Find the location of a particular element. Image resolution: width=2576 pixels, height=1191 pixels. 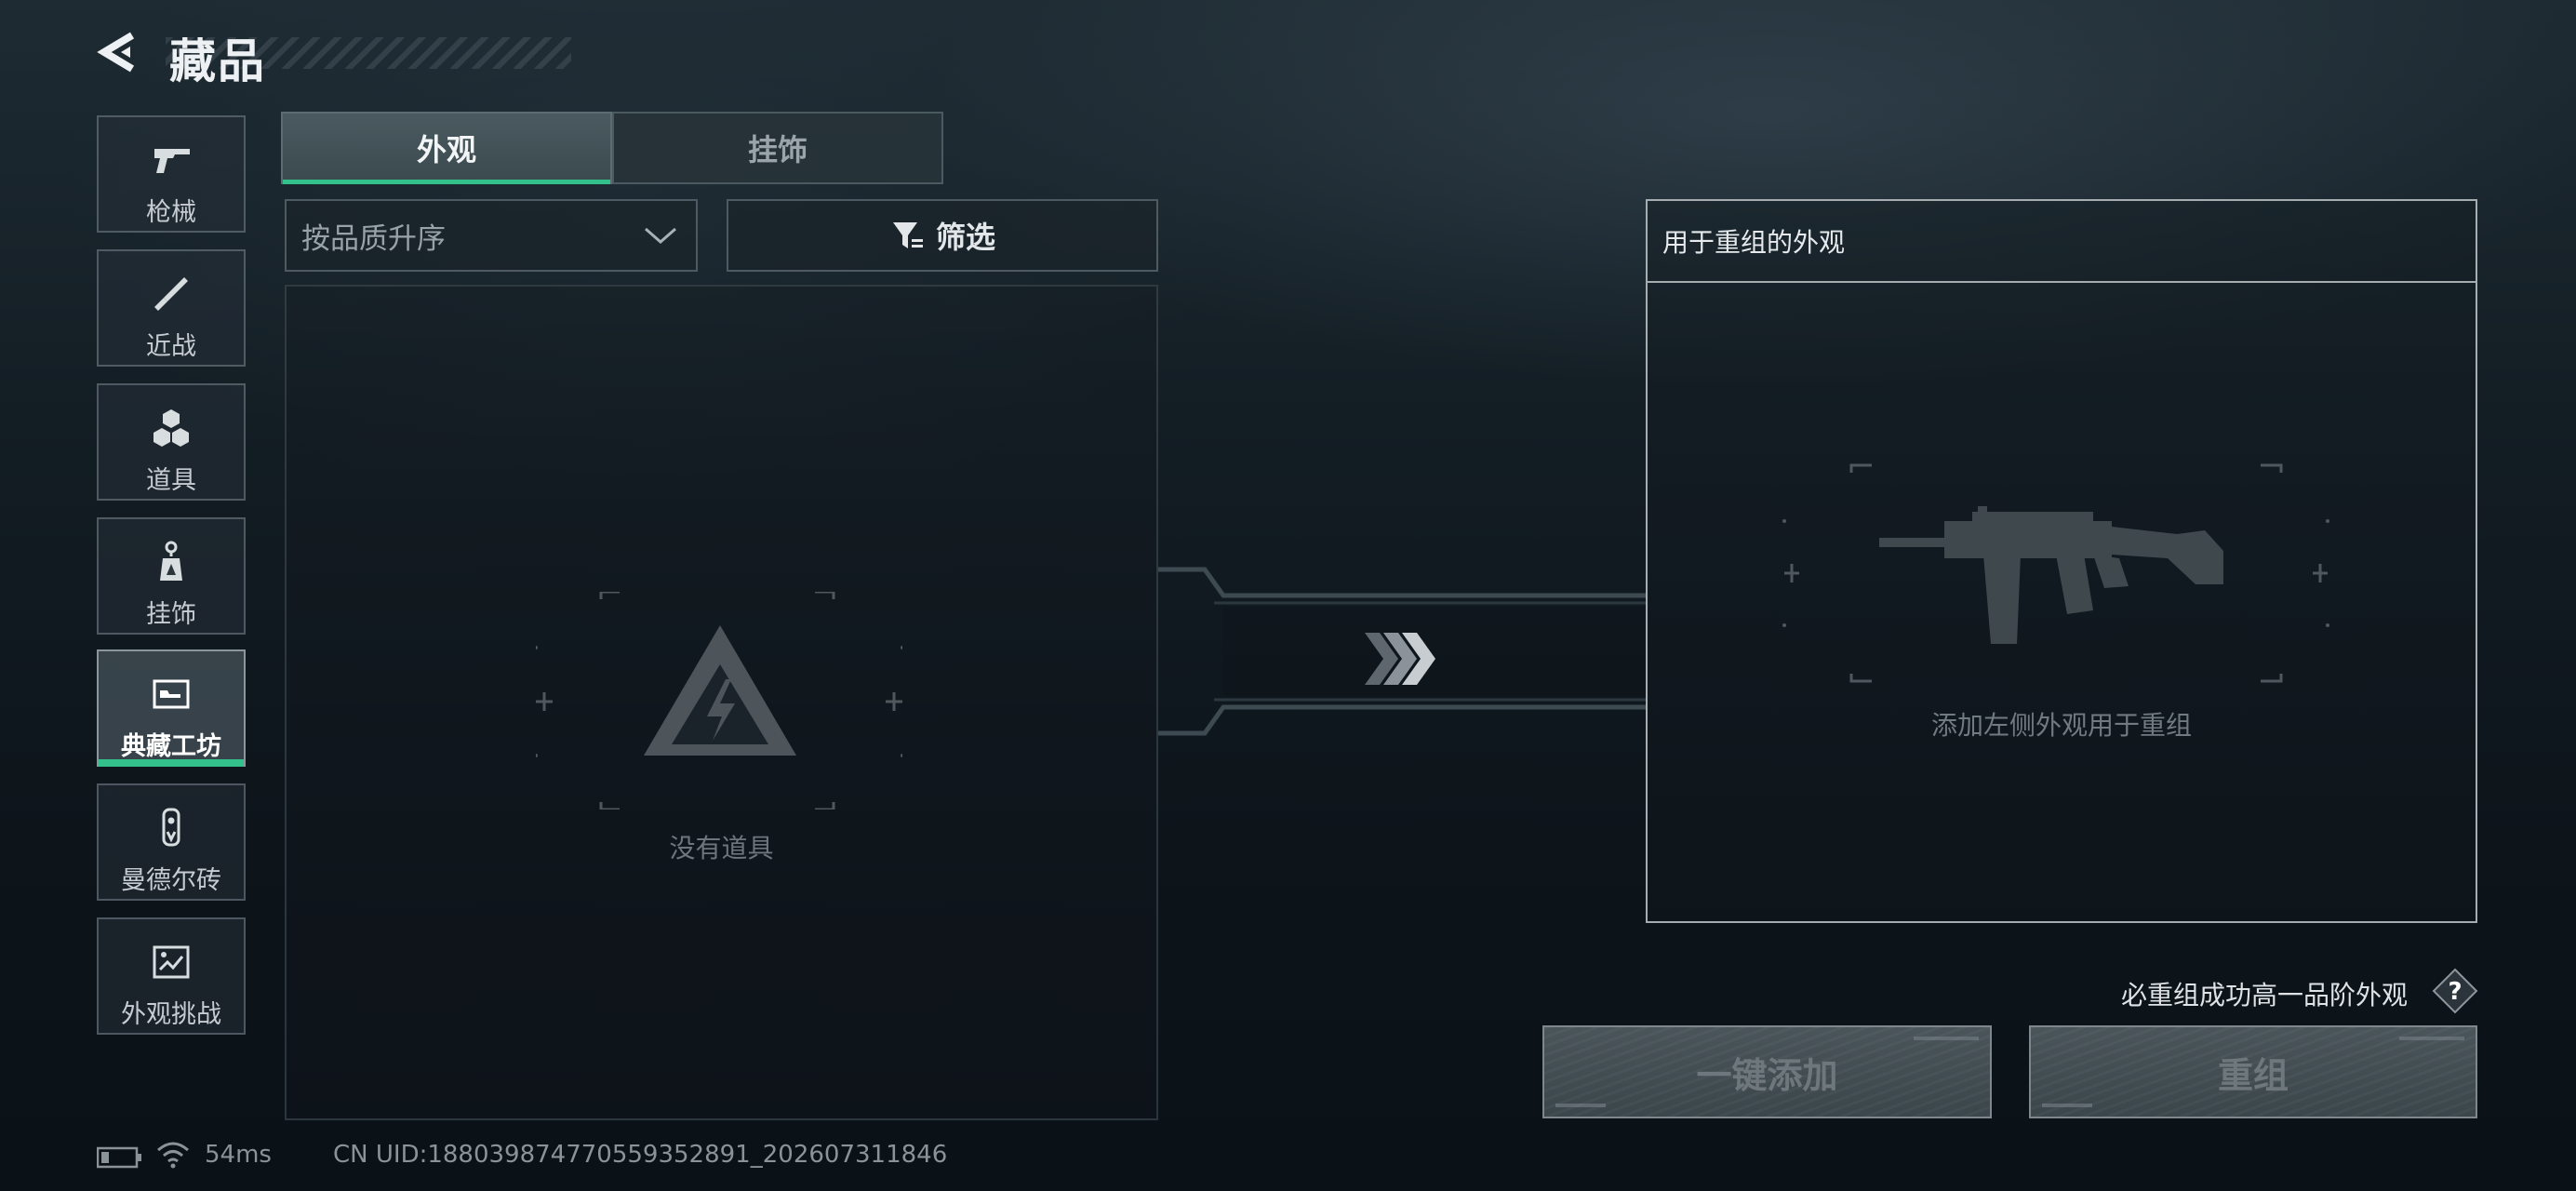

gun-icon is located at coordinates (172, 161).